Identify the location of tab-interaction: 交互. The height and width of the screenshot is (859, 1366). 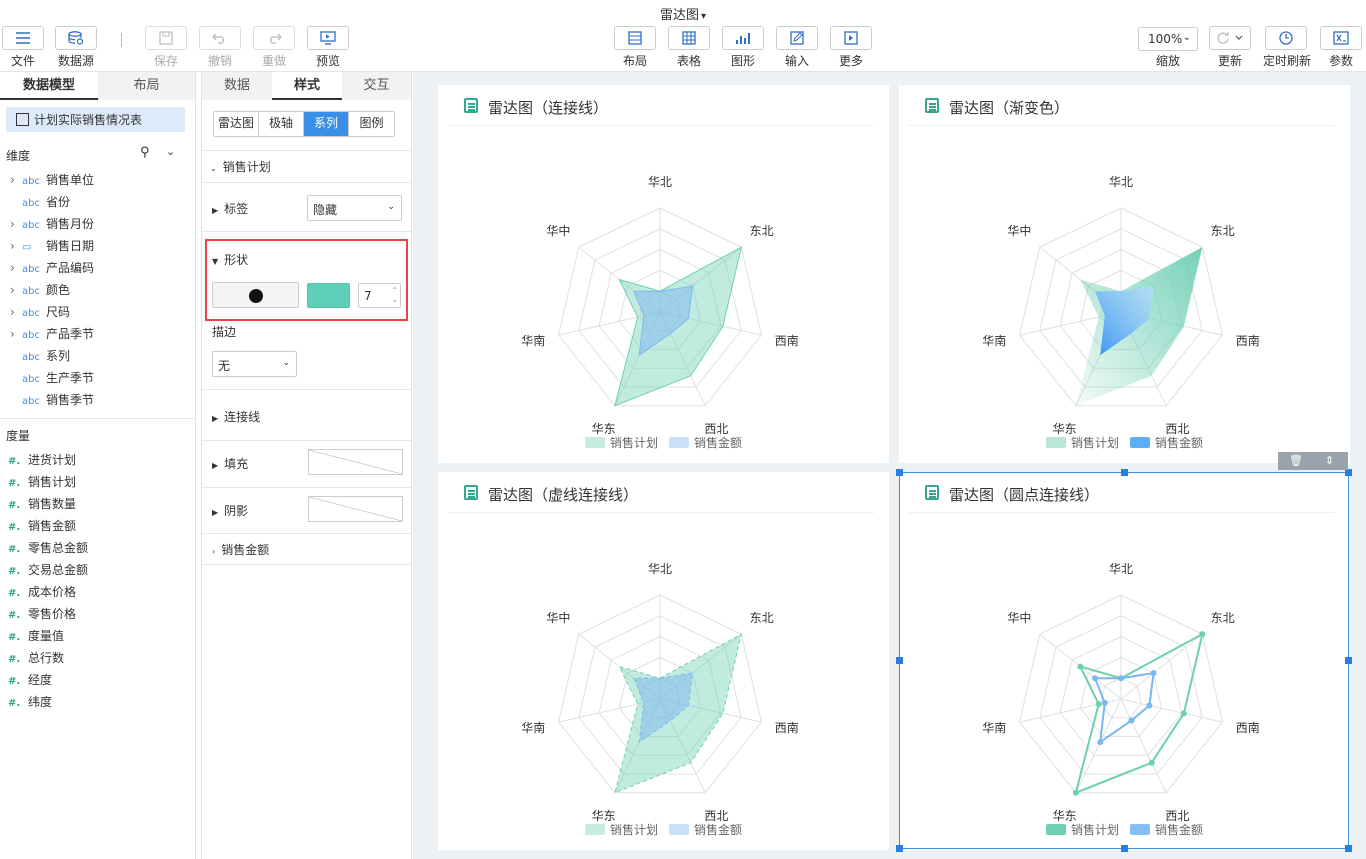
(376, 86).